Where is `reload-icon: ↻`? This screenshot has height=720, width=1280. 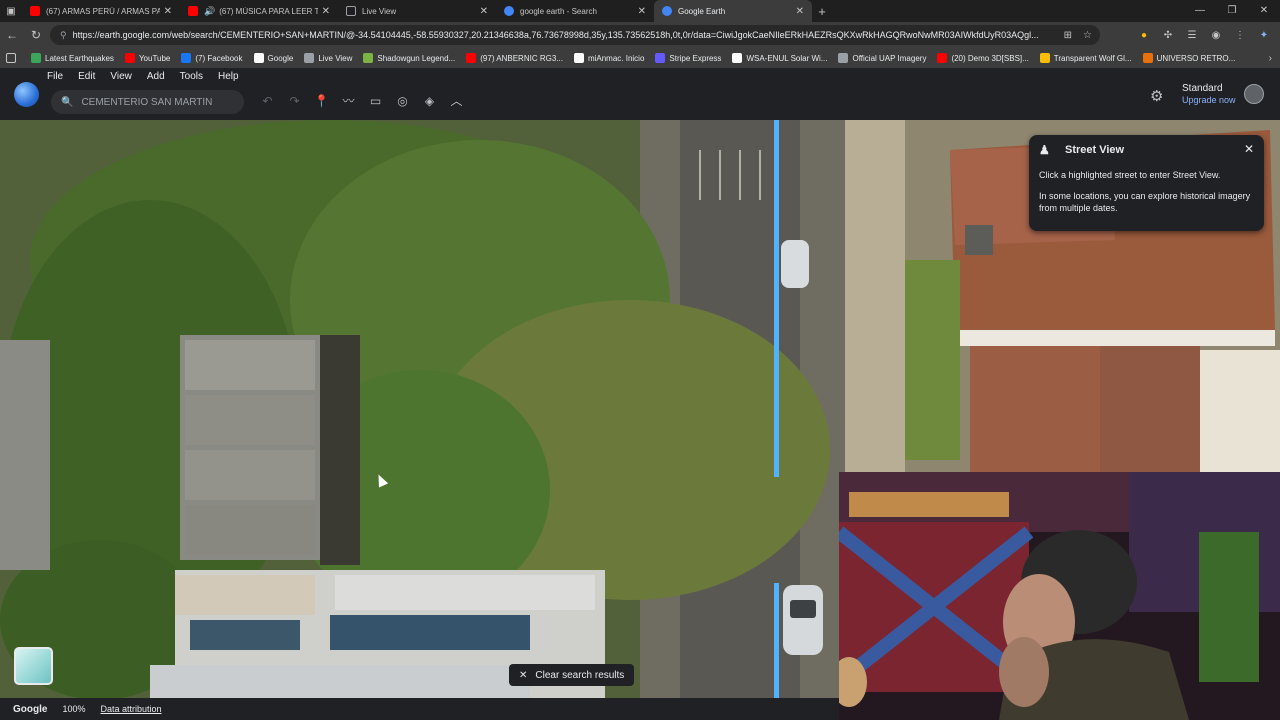 reload-icon: ↻ is located at coordinates (36, 35).